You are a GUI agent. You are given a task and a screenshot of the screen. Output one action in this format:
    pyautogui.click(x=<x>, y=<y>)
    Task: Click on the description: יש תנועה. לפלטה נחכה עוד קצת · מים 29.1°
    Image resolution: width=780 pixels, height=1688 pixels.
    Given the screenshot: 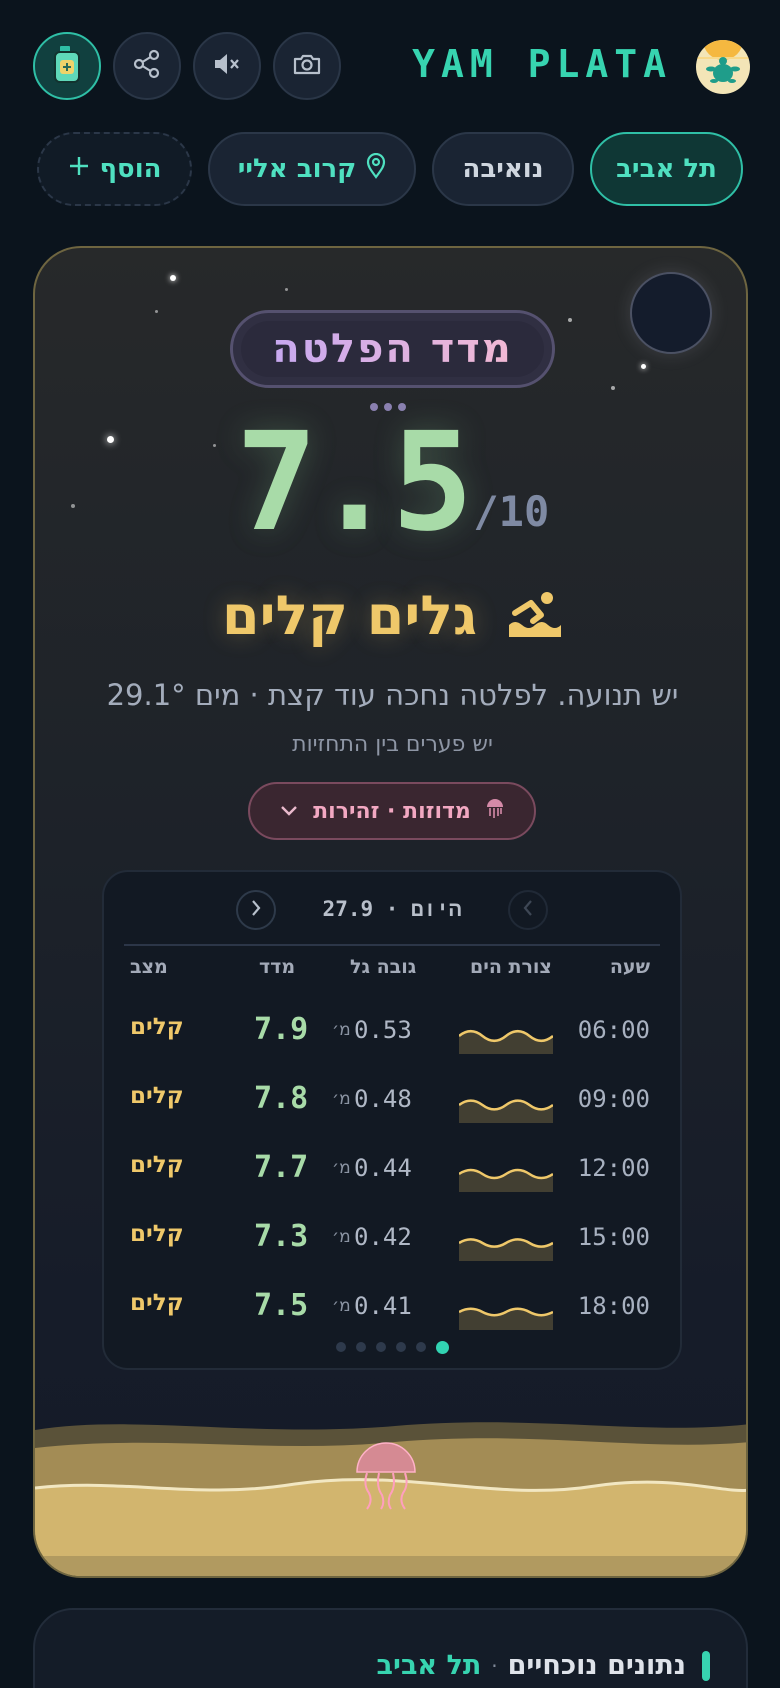 What is the action you would take?
    pyautogui.click(x=392, y=695)
    